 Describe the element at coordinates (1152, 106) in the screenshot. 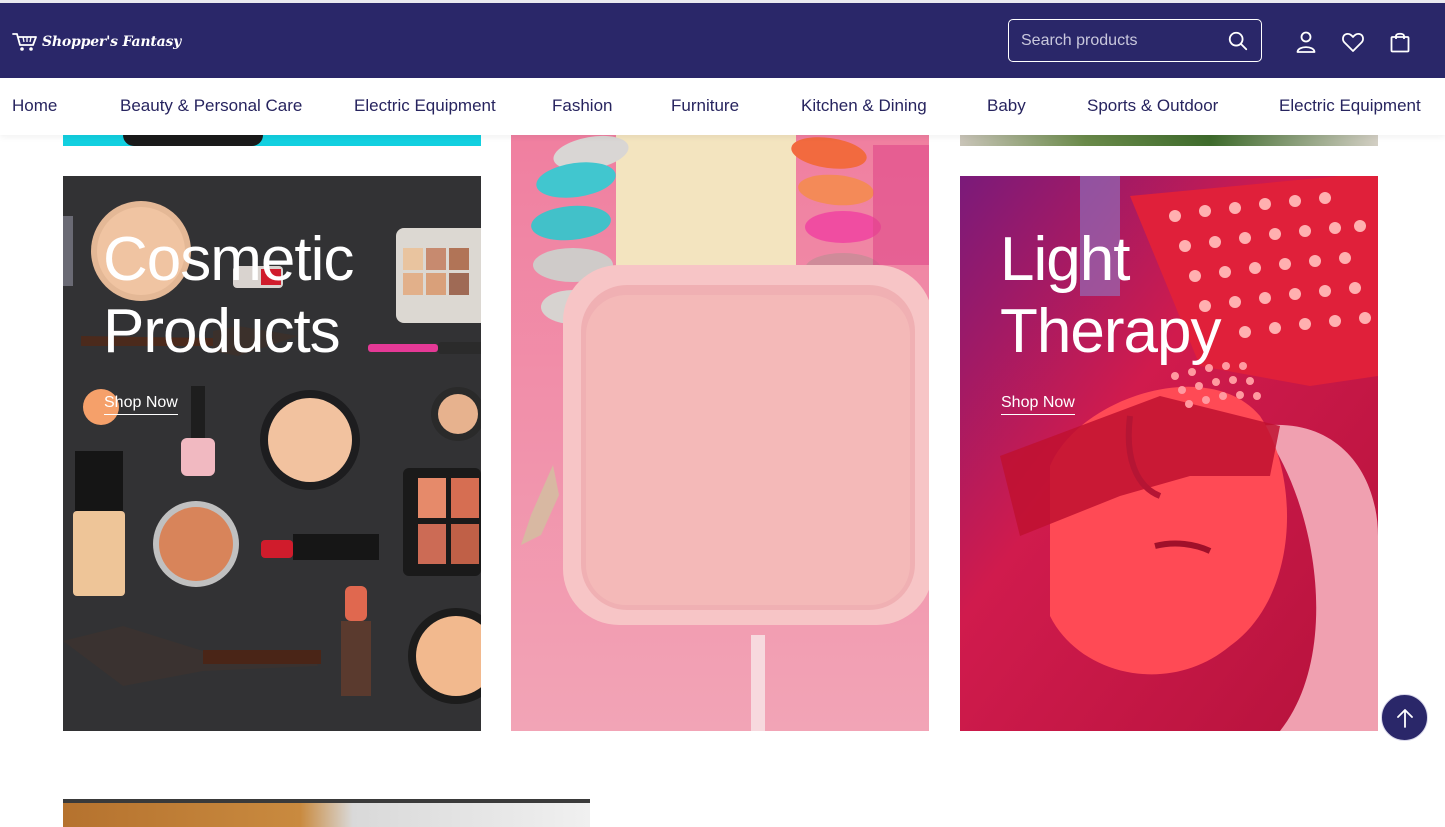

I see `nav-item-sports-outdoor: Sports & Outdoor` at that location.